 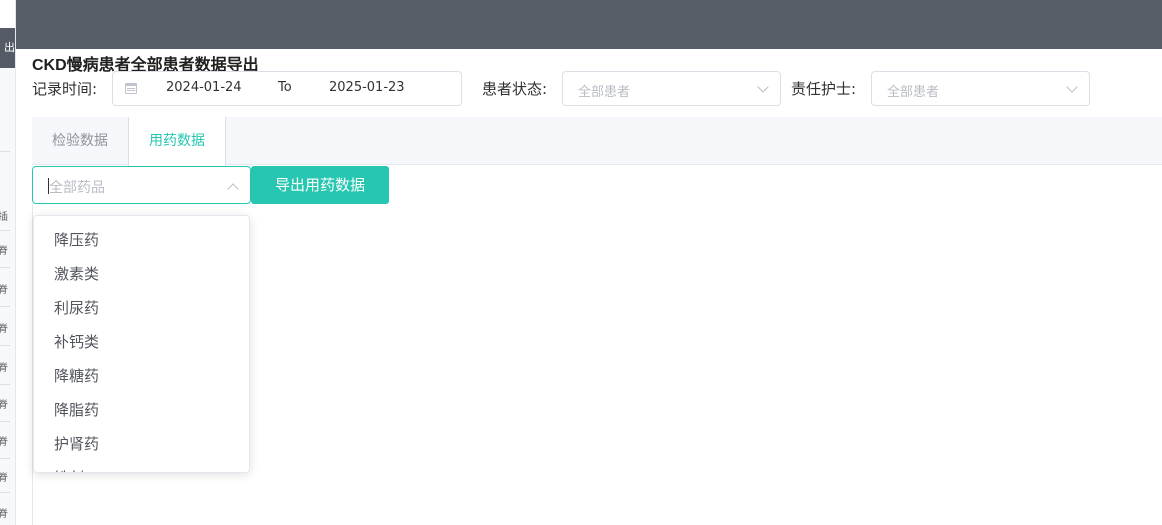 I want to click on background-row-glyph: 插, so click(x=4, y=215).